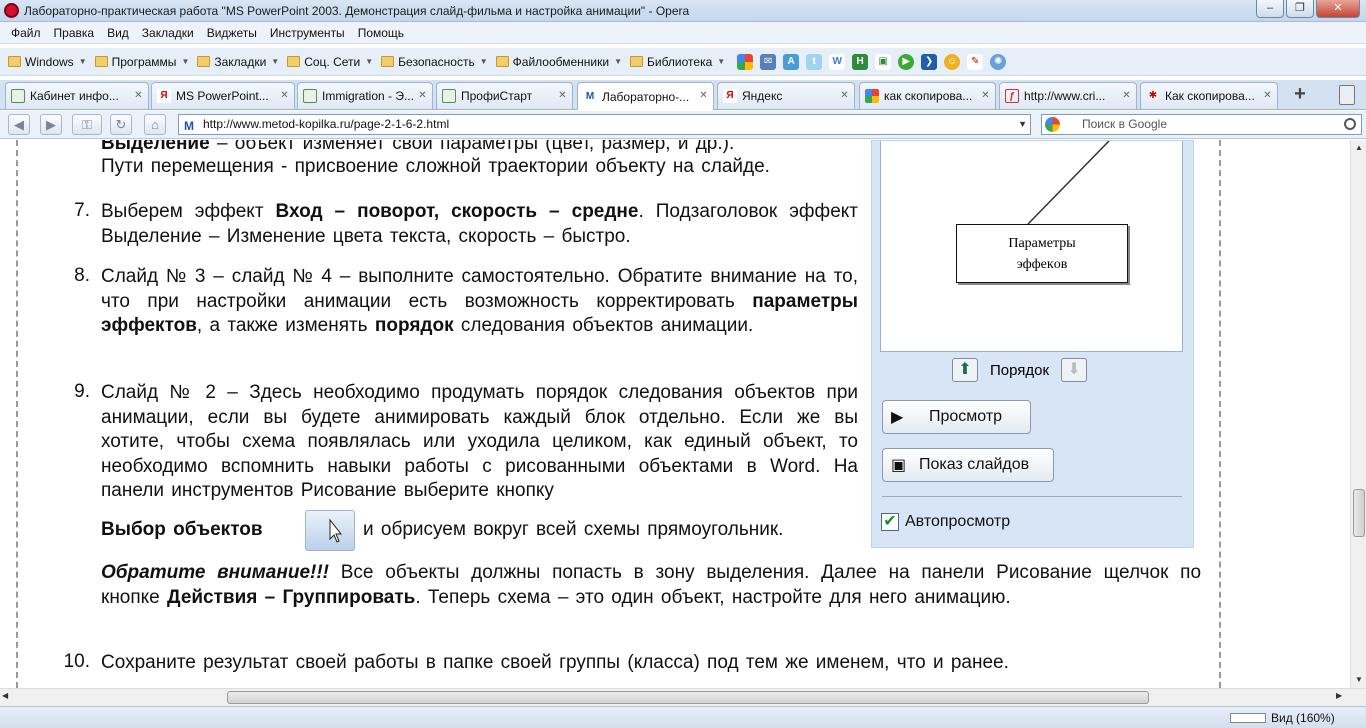 The width and height of the screenshot is (1366, 728). Describe the element at coordinates (189, 126) in the screenshot. I see `site-icon: M` at that location.